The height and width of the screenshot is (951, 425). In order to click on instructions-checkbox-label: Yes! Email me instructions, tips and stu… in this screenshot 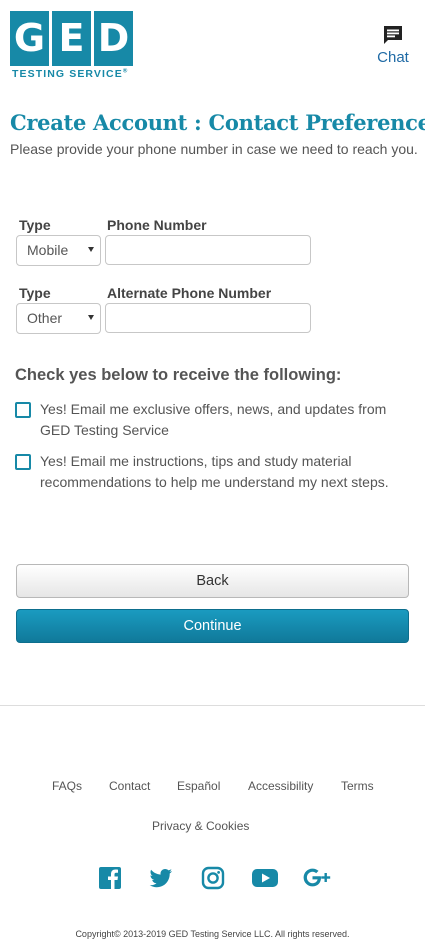, I will do `click(220, 472)`.